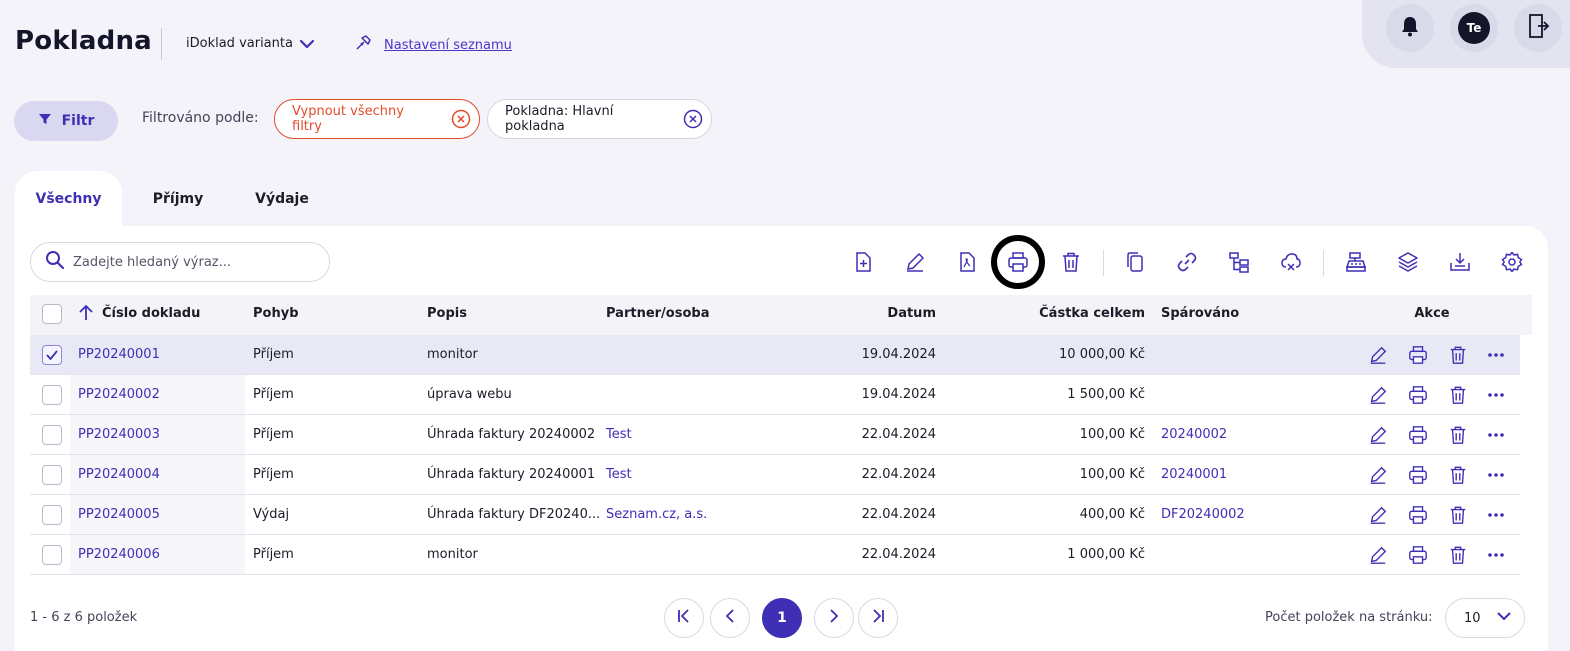 Image resolution: width=1570 pixels, height=651 pixels. What do you see at coordinates (363, 45) in the screenshot?
I see `hammer-icon` at bounding box center [363, 45].